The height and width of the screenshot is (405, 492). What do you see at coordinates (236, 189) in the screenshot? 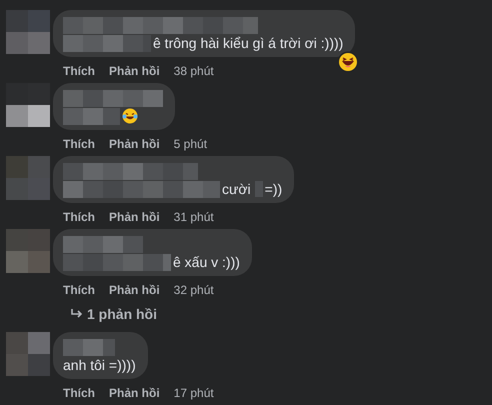
I see `comment-text: cười` at bounding box center [236, 189].